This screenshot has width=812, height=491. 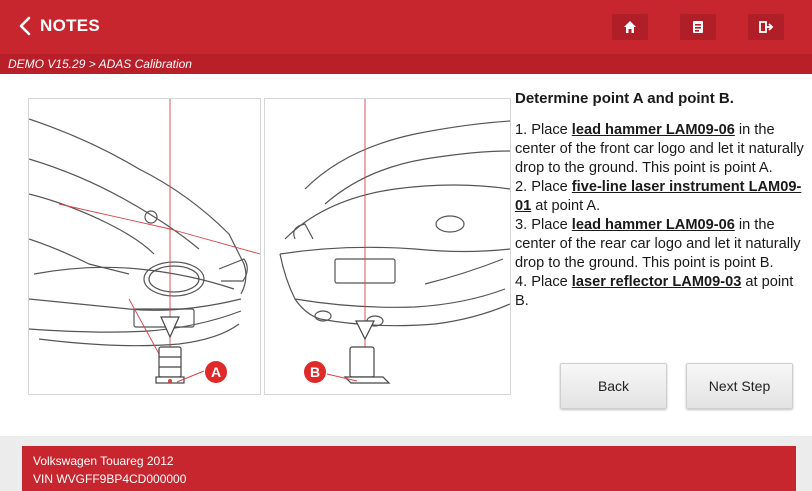 I want to click on home-icon, so click(x=630, y=27).